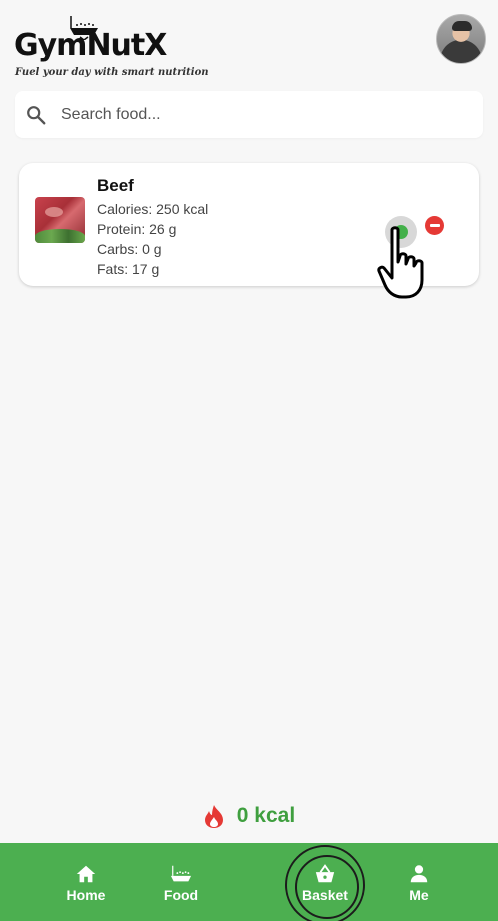 The image size is (498, 921). What do you see at coordinates (249, 882) in the screenshot?
I see `bottom-nav: Home Food Basket Me` at bounding box center [249, 882].